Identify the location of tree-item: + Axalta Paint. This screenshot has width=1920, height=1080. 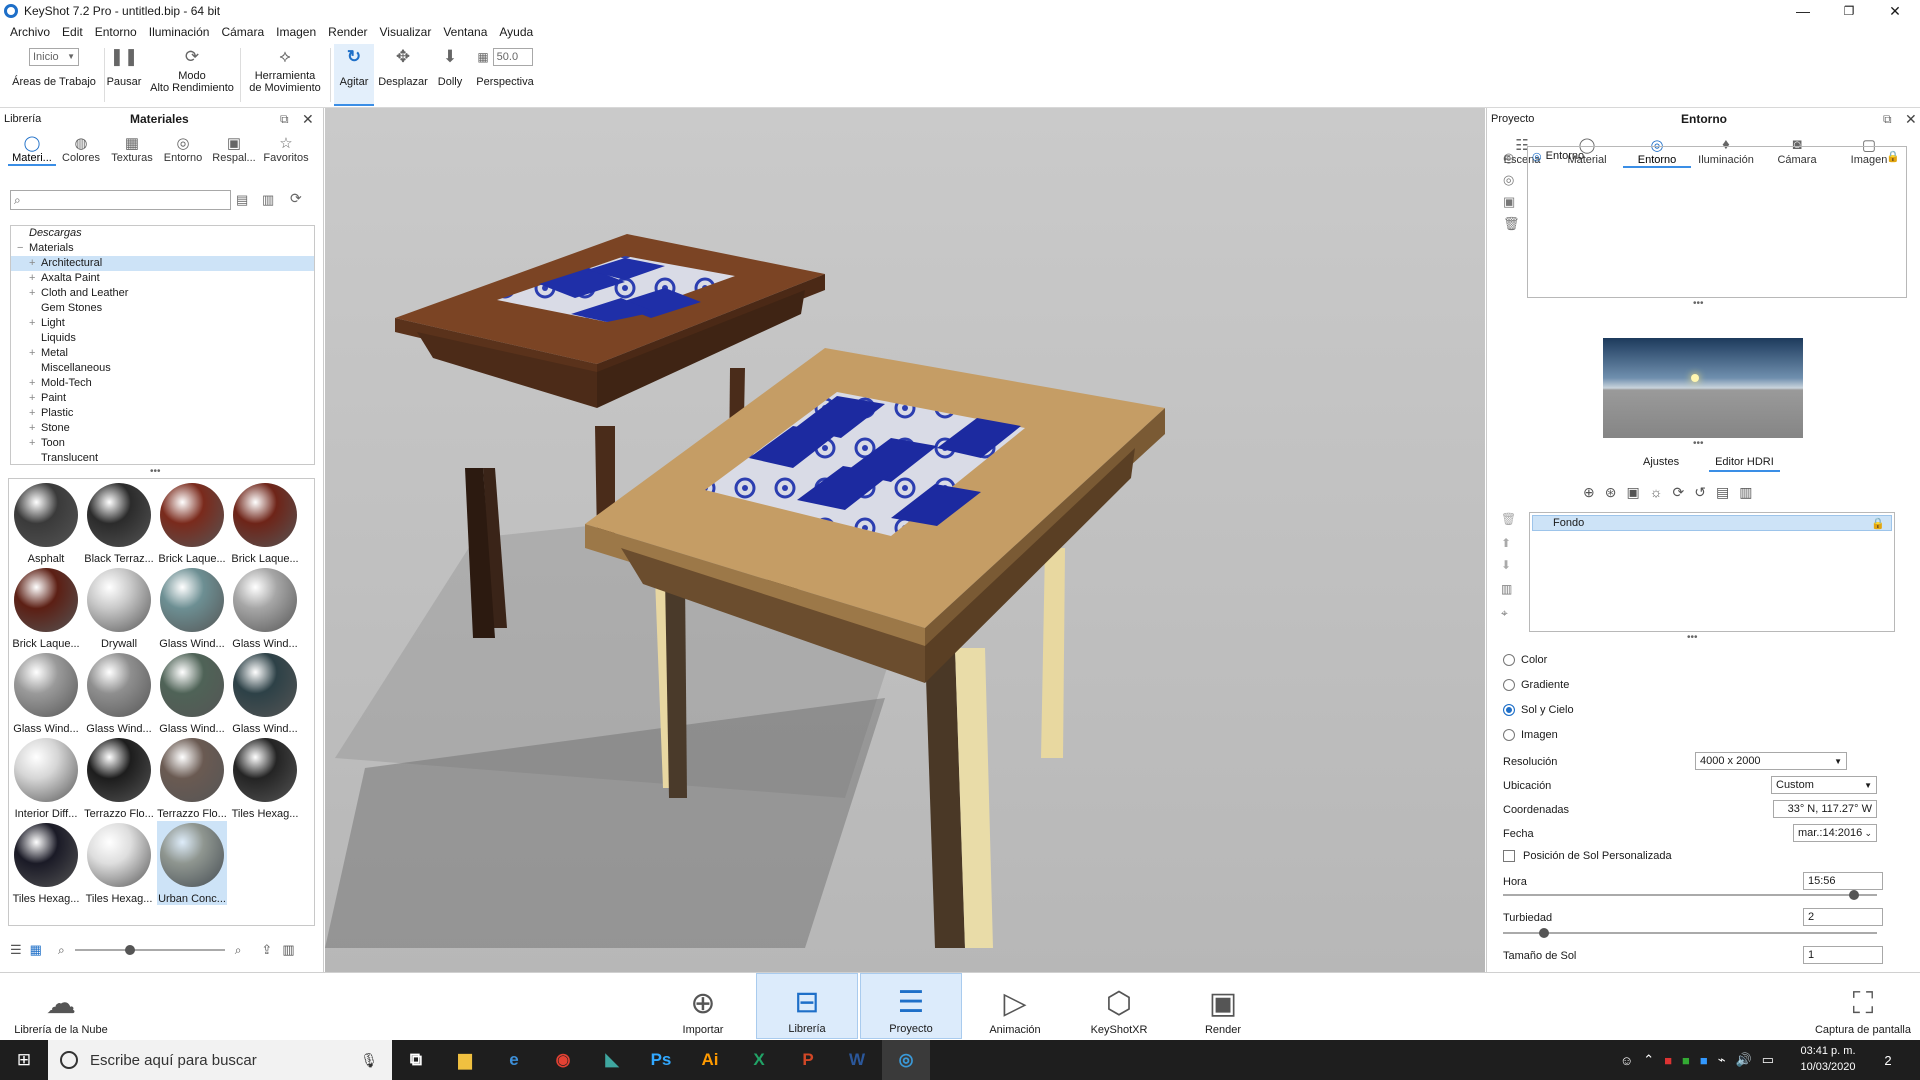
(162, 278).